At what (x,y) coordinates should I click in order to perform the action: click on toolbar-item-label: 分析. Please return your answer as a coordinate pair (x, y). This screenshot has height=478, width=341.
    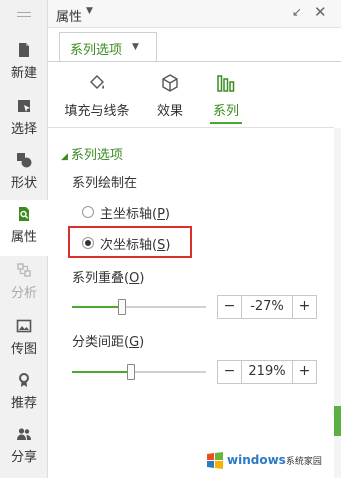
    Looking at the image, I should click on (23, 293).